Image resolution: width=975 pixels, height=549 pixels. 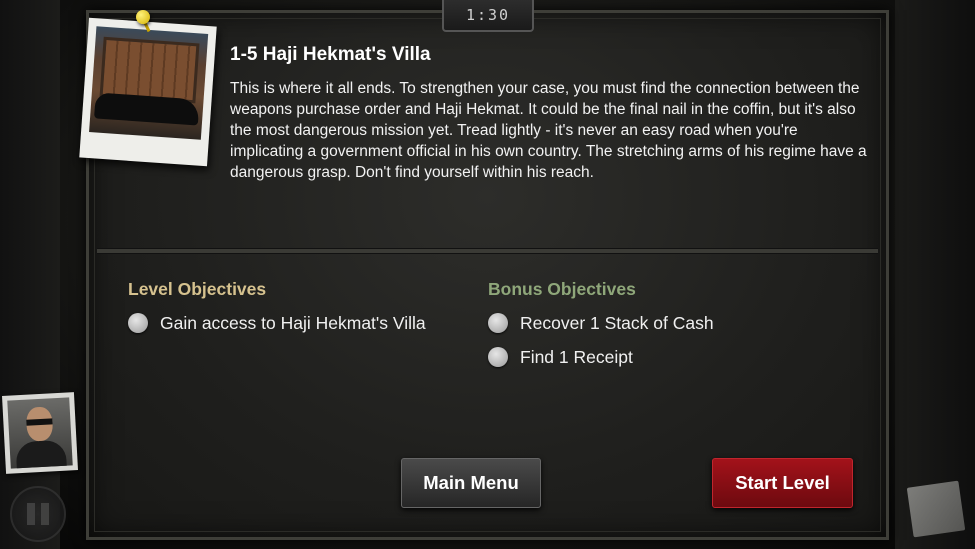 What do you see at coordinates (38, 514) in the screenshot?
I see `pause-button` at bounding box center [38, 514].